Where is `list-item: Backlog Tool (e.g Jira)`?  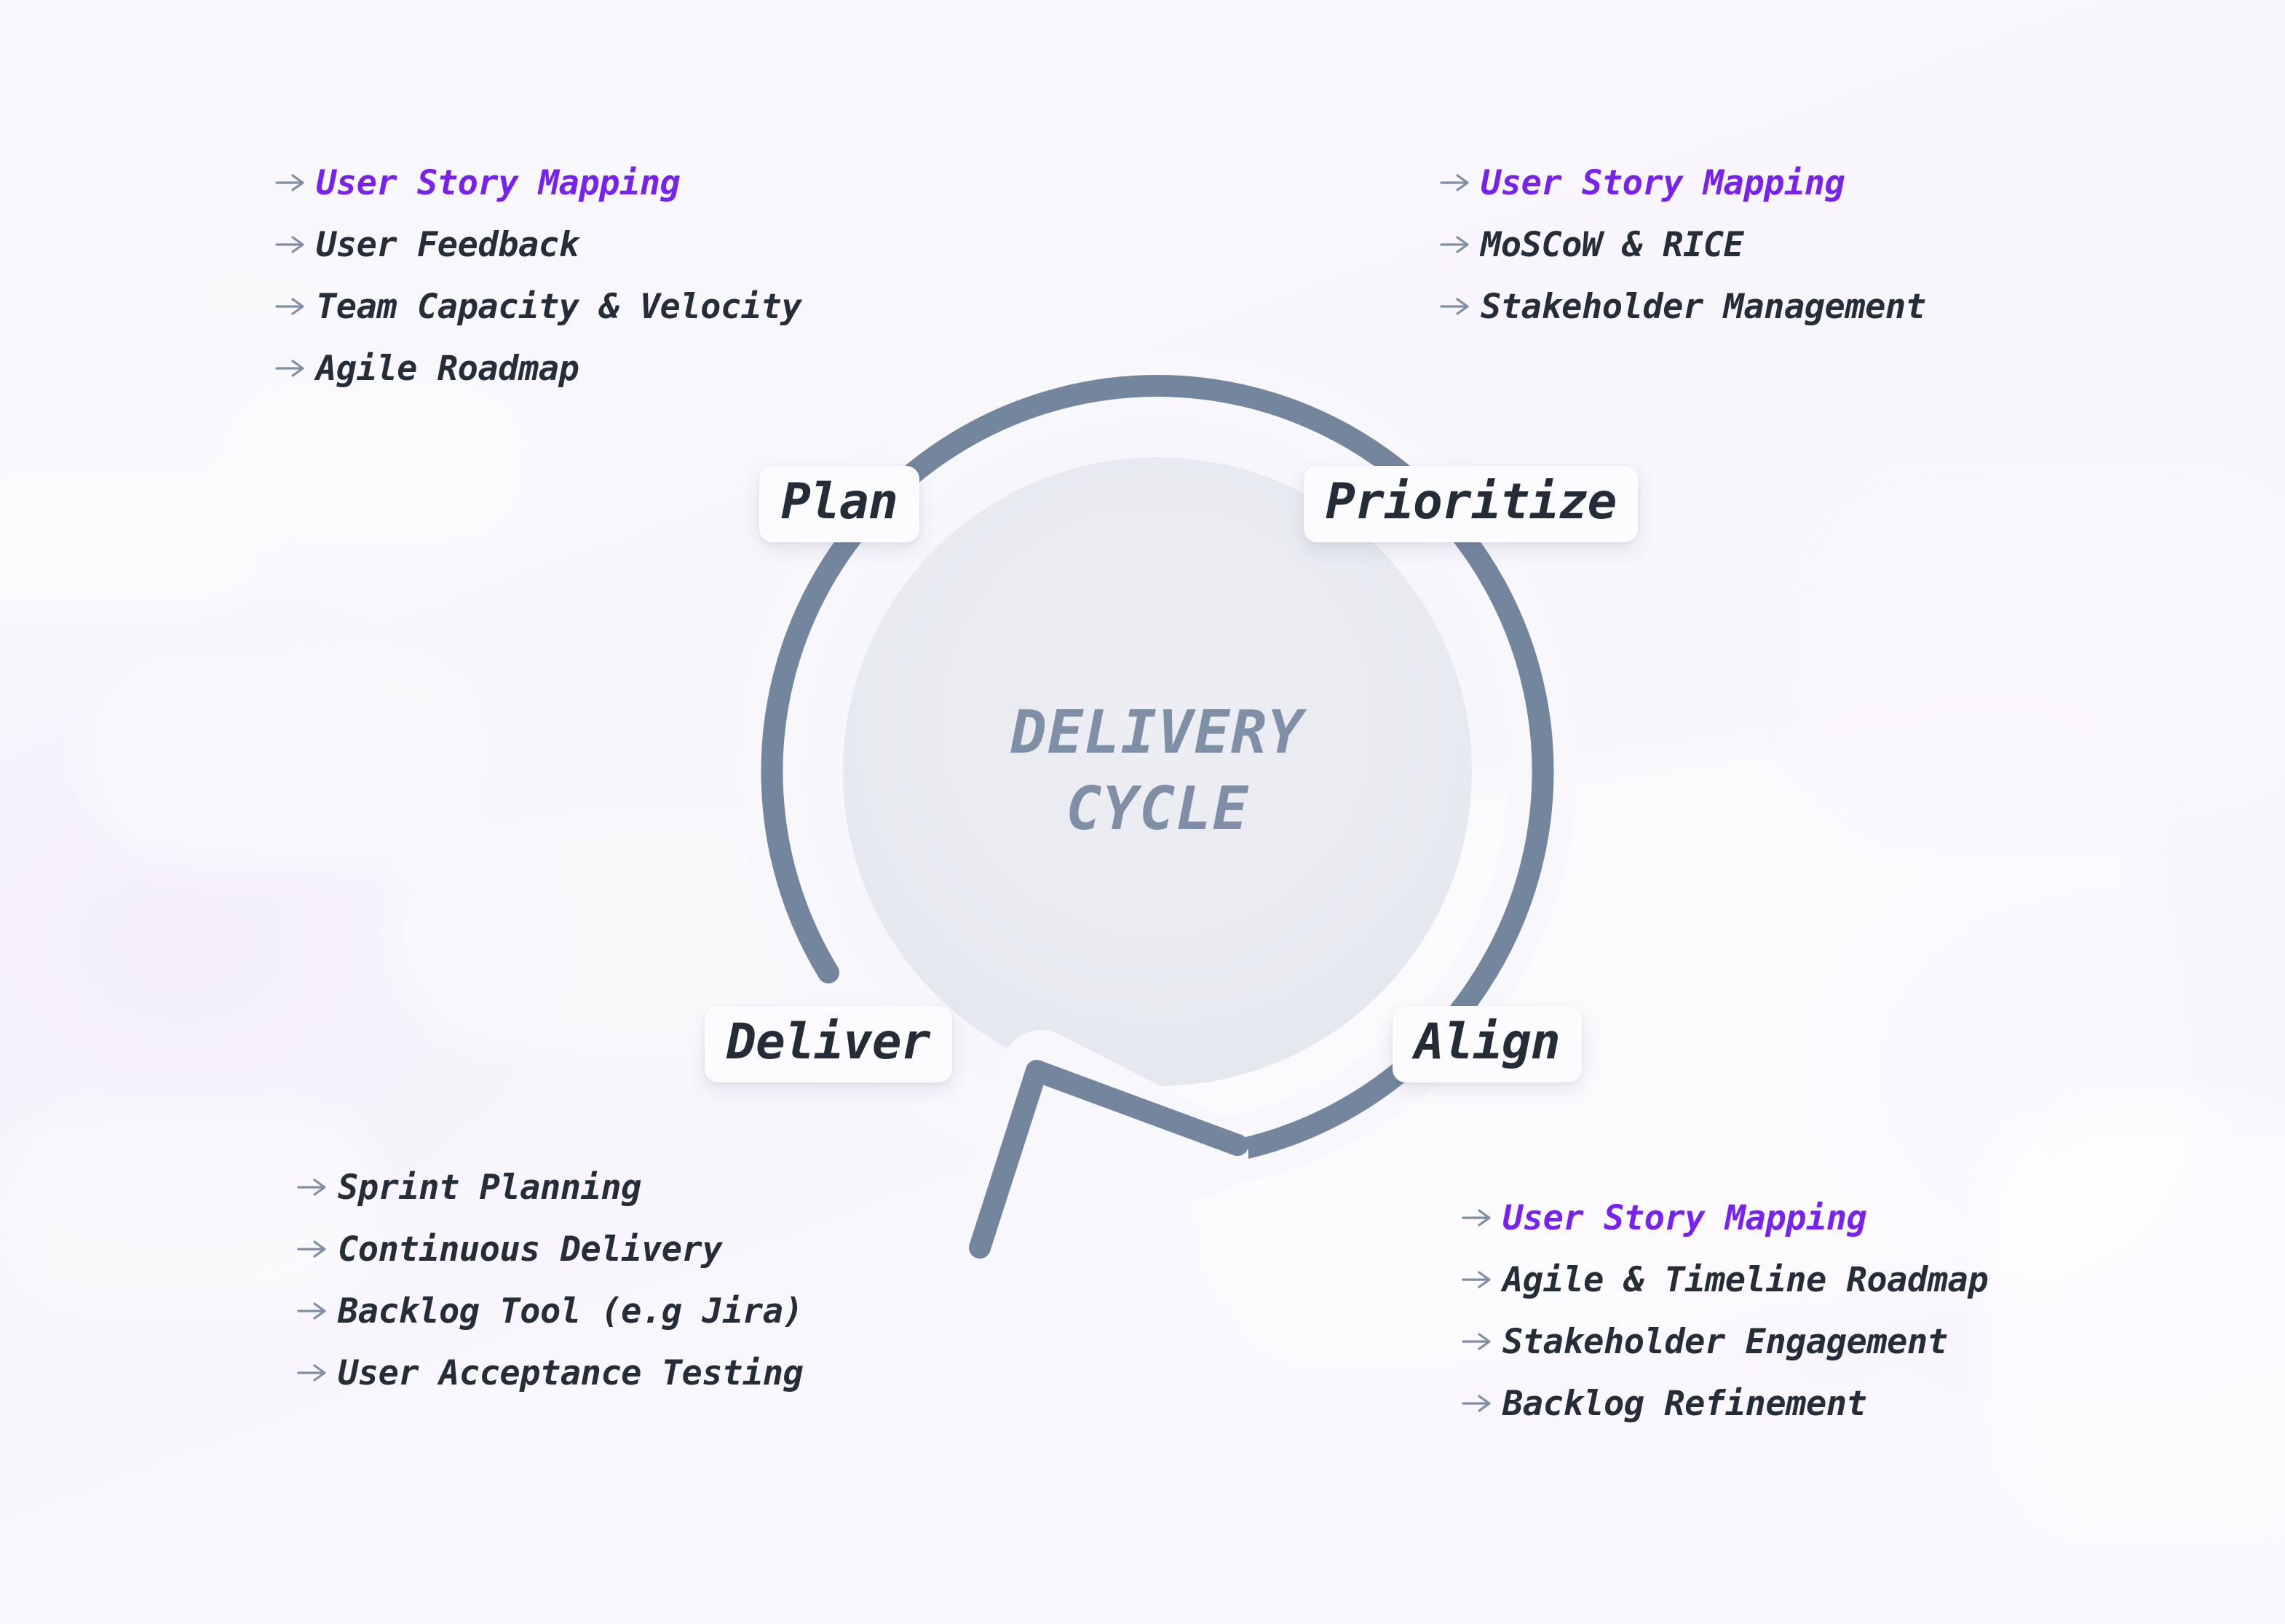 list-item: Backlog Tool (e.g Jira) is located at coordinates (551, 1311).